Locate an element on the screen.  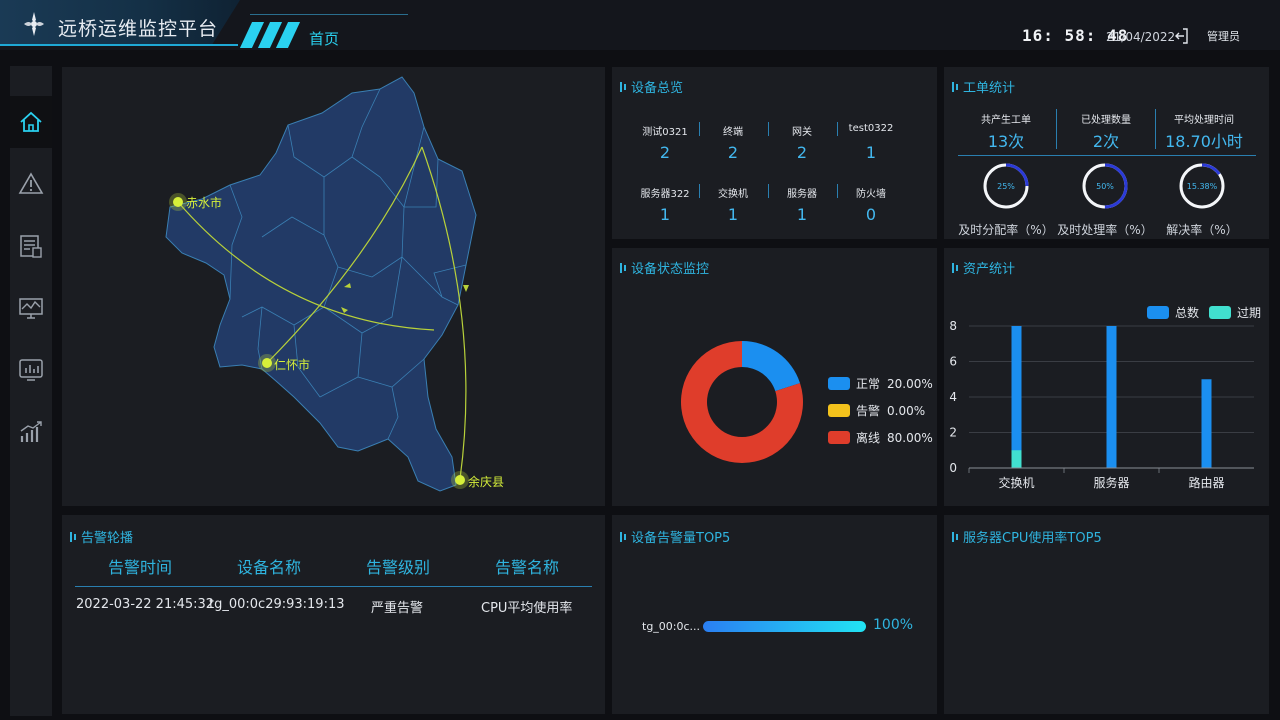
asset-bar-chart: 0 2 4 6 8 交换机 服务器 路由器 is located at coordinates (1101, 404).